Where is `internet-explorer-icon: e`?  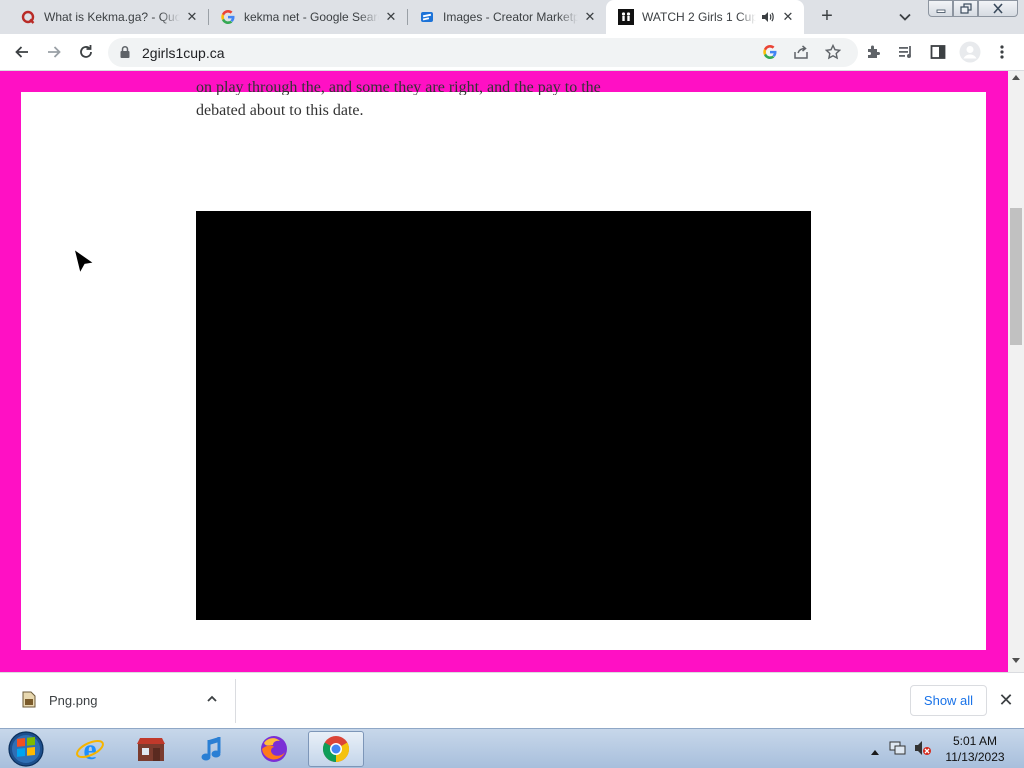
internet-explorer-icon: e is located at coordinates (90, 749).